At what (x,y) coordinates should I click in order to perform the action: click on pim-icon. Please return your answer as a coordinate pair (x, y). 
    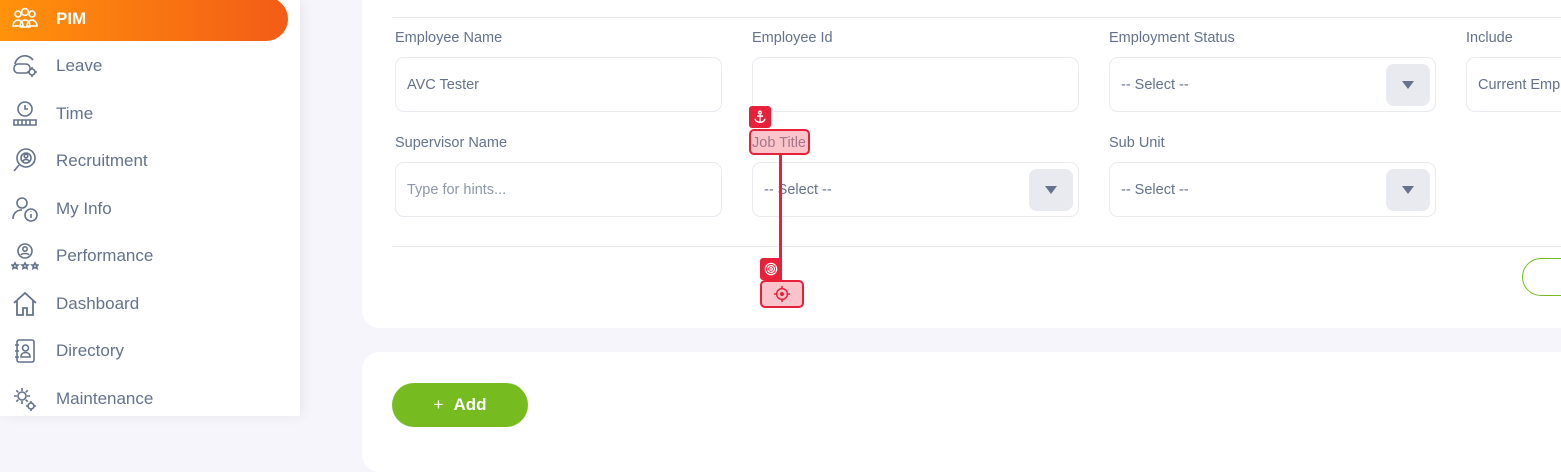
    Looking at the image, I should click on (25, 19).